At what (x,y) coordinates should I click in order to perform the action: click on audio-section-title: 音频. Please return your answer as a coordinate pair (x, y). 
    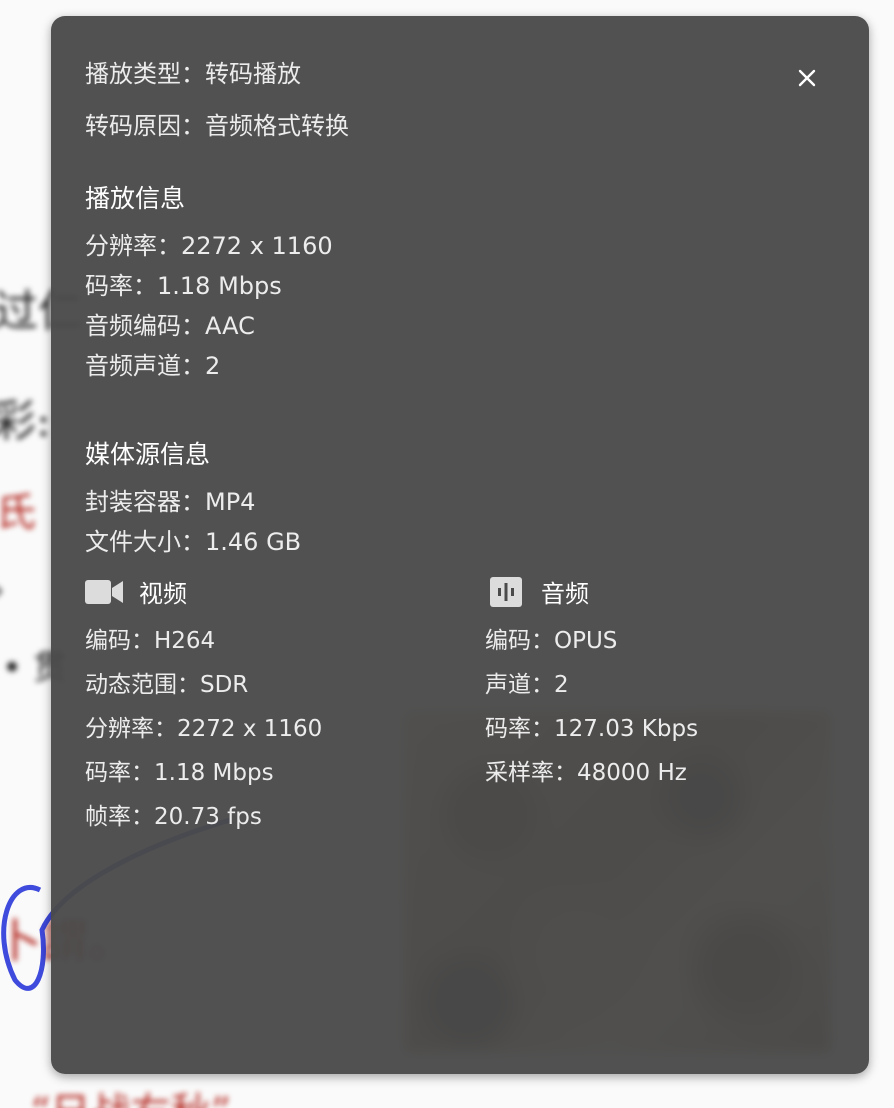
    Looking at the image, I should click on (565, 594).